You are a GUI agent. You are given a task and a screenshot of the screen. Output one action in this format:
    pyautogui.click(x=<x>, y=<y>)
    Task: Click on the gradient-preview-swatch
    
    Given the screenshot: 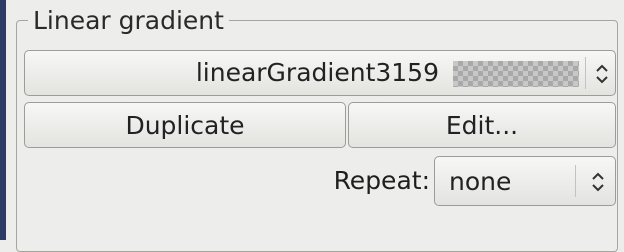 What is the action you would take?
    pyautogui.click(x=516, y=74)
    